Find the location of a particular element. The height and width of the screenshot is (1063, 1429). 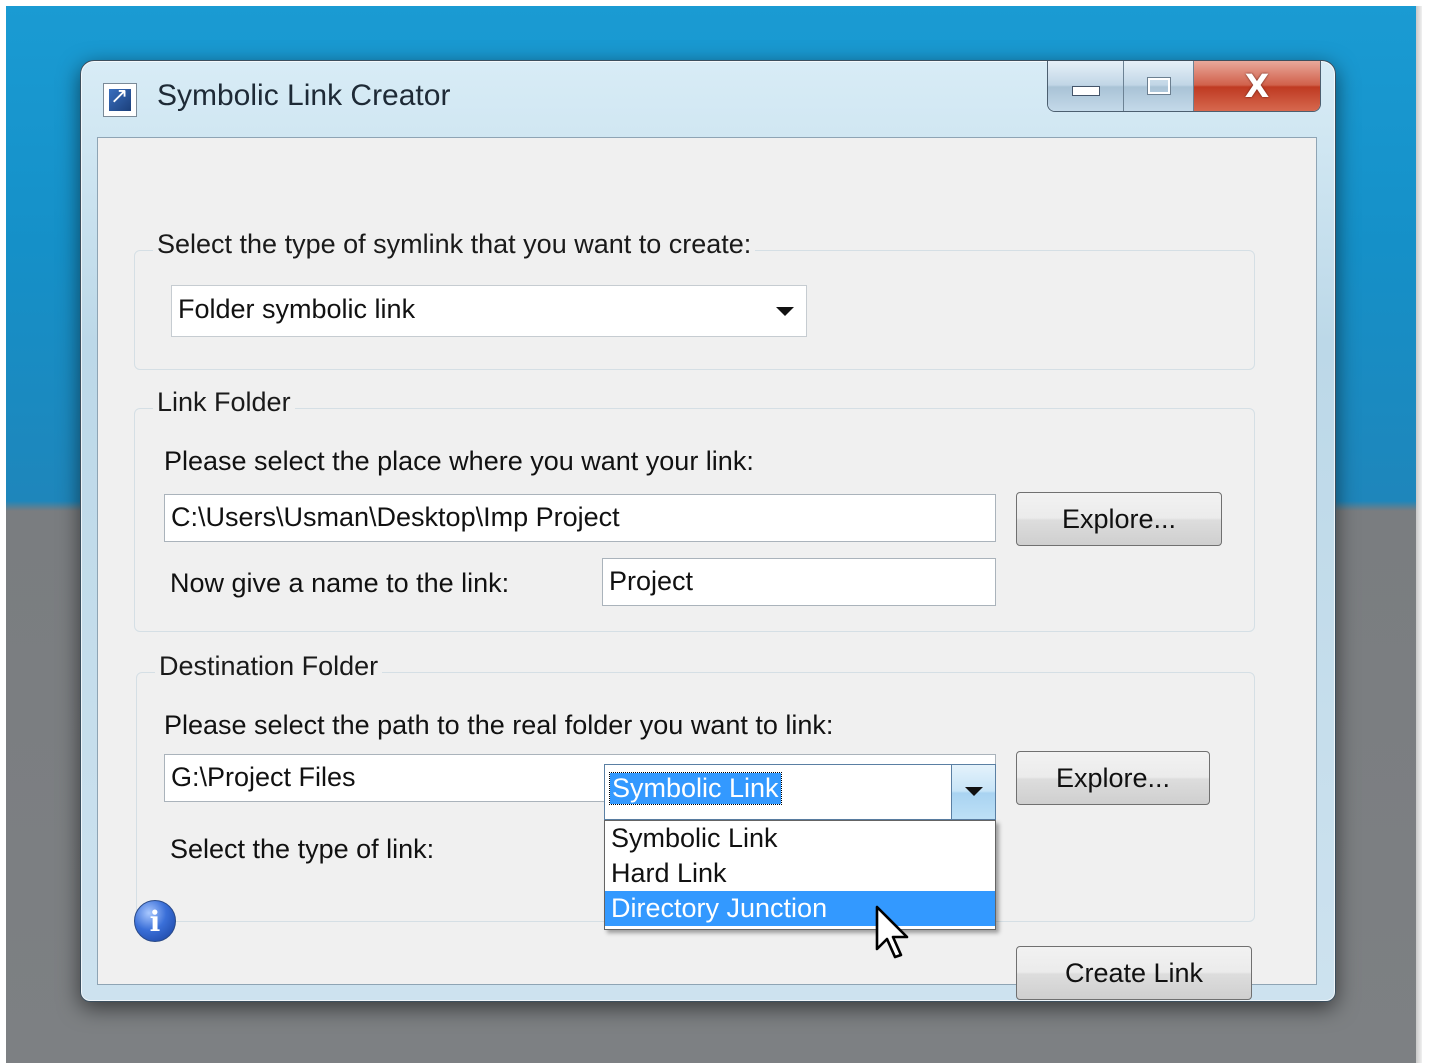

maximize-button is located at coordinates (1159, 86).